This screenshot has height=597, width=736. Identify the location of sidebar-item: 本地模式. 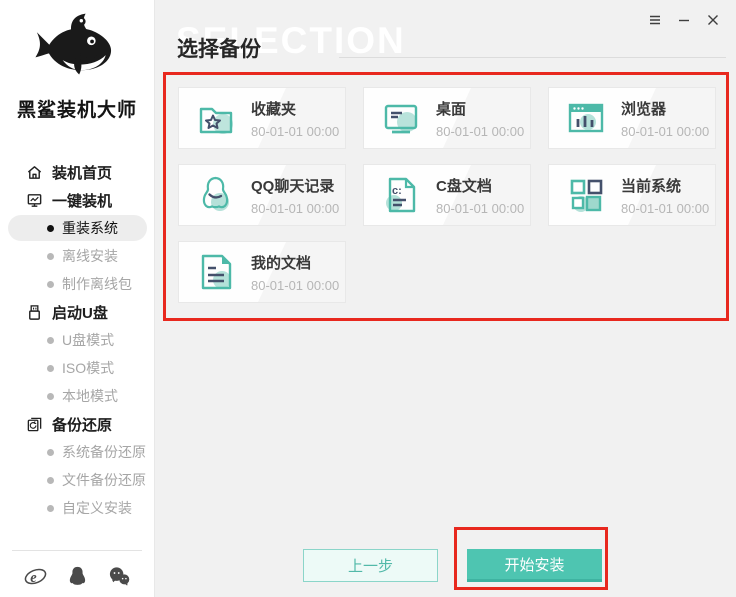
(77, 396).